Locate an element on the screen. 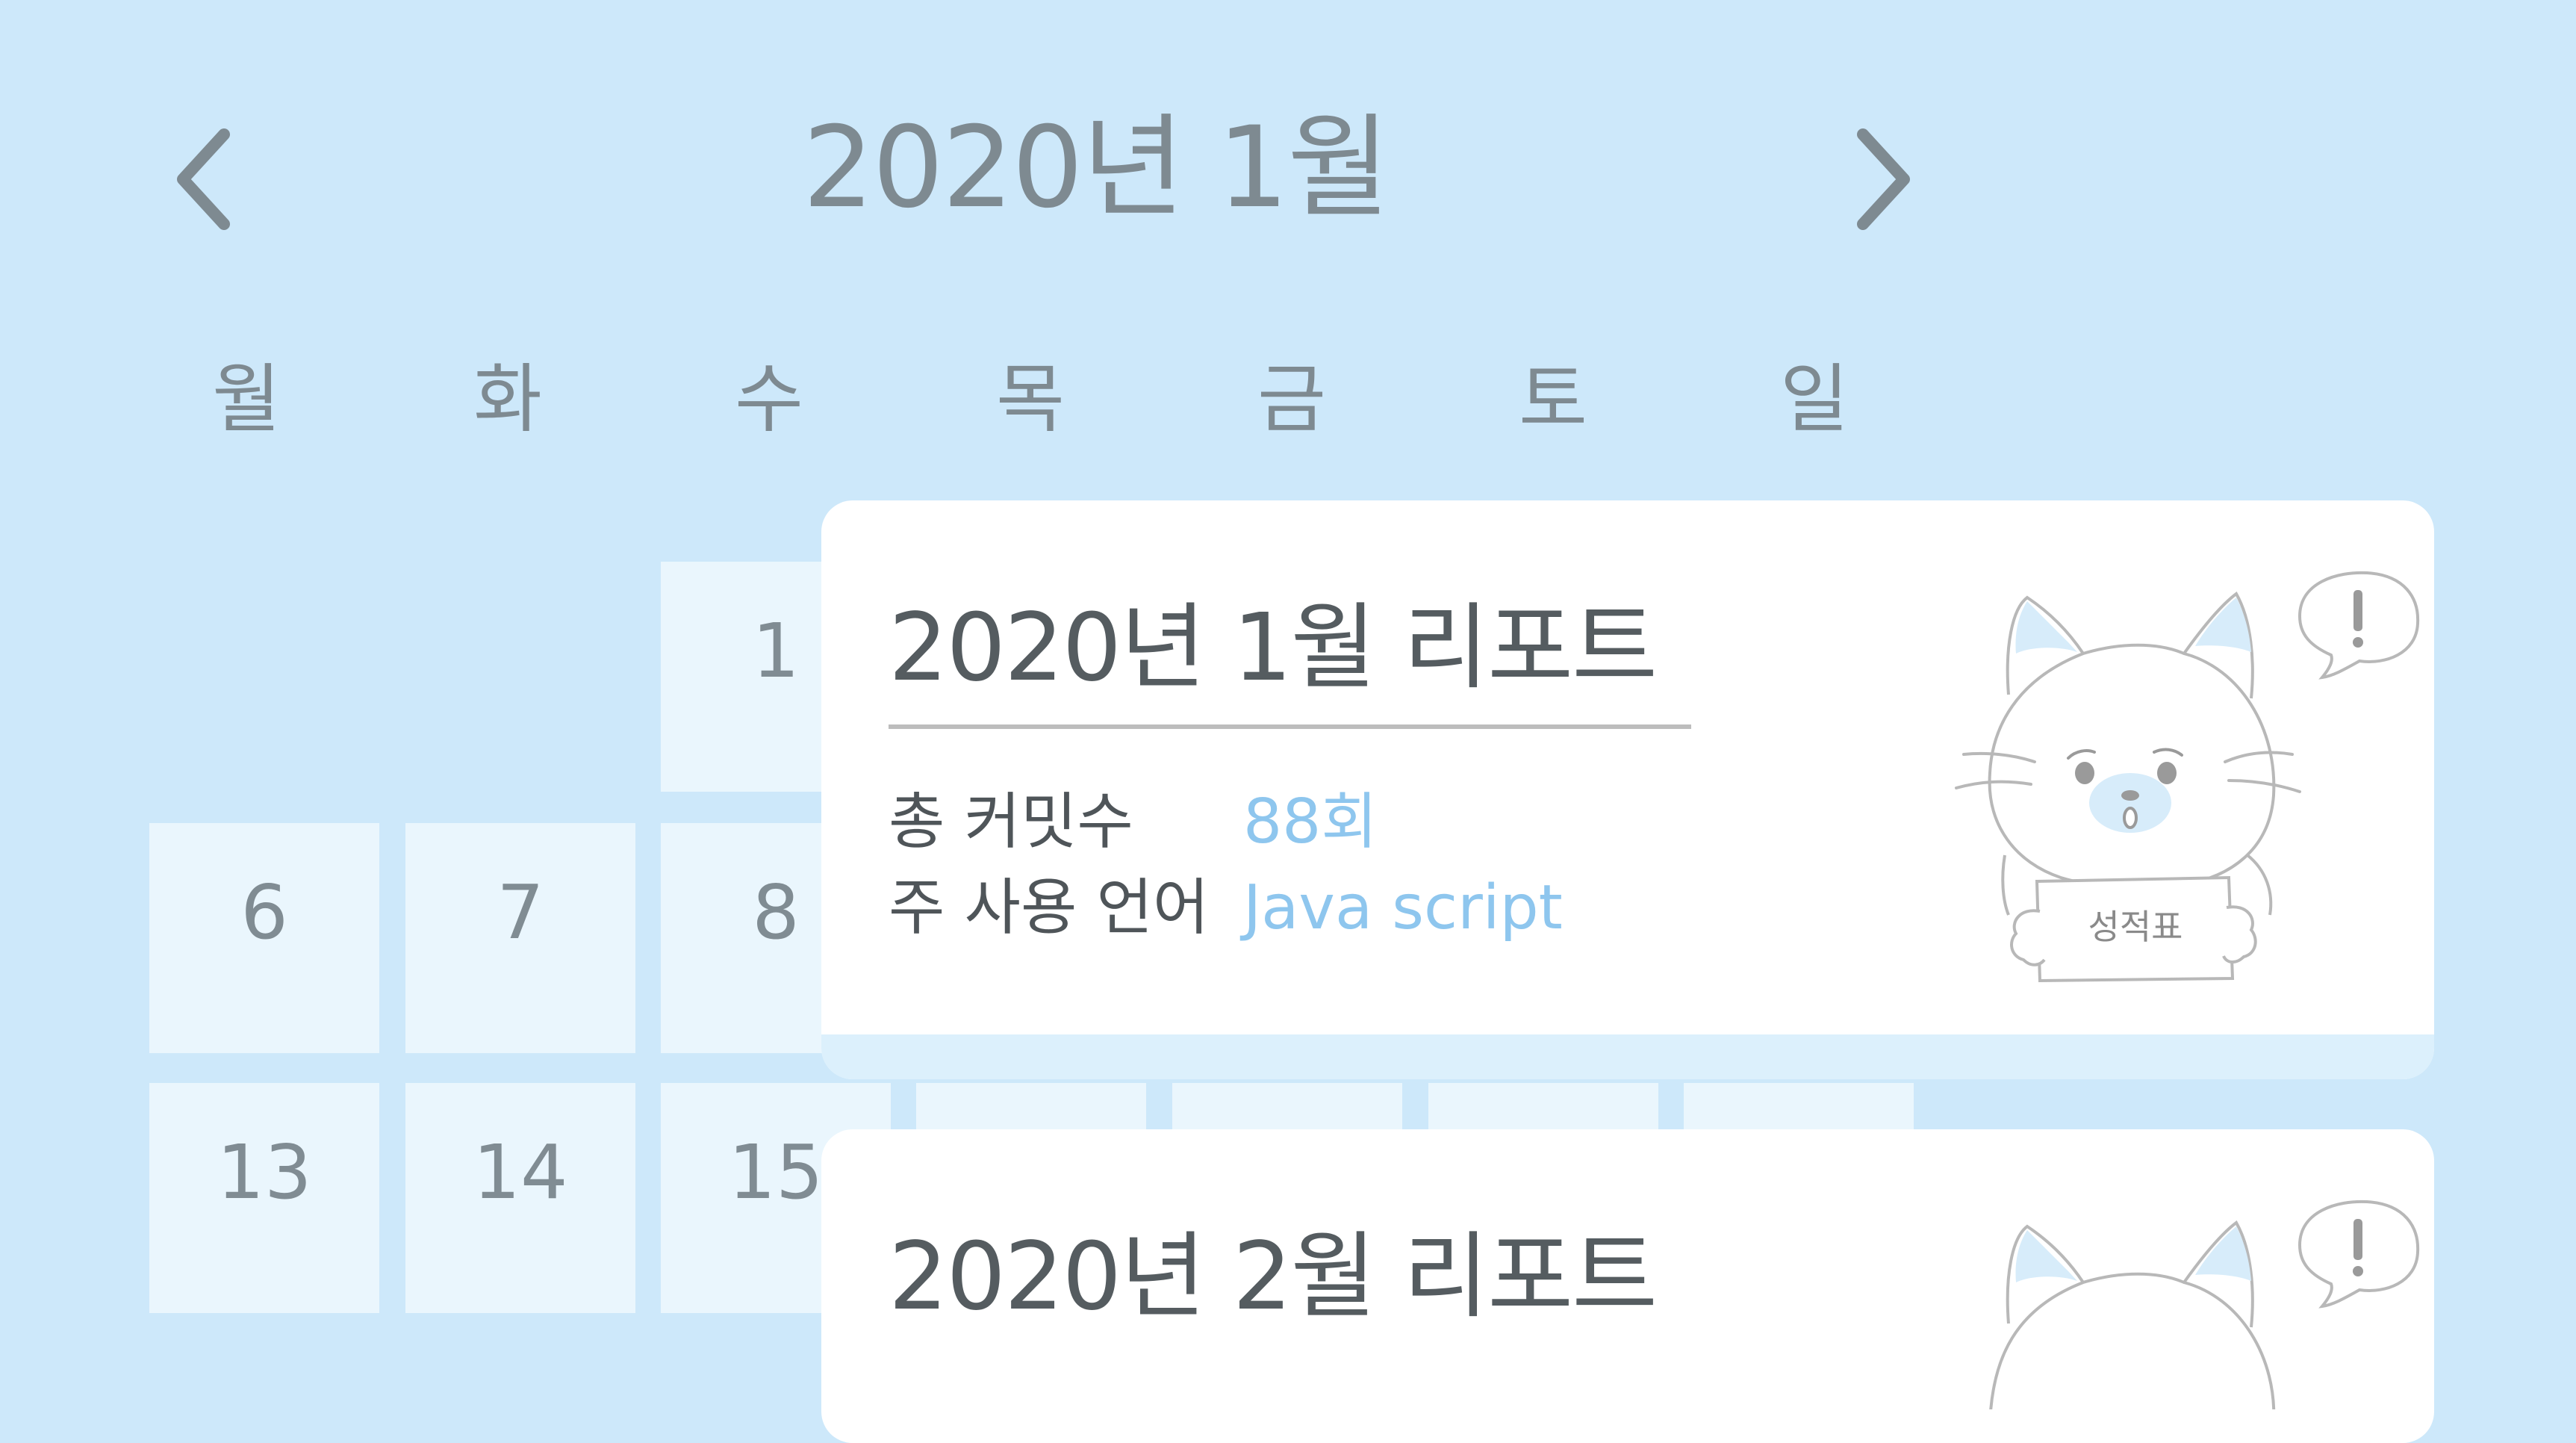  prev-month-button is located at coordinates (205, 179).